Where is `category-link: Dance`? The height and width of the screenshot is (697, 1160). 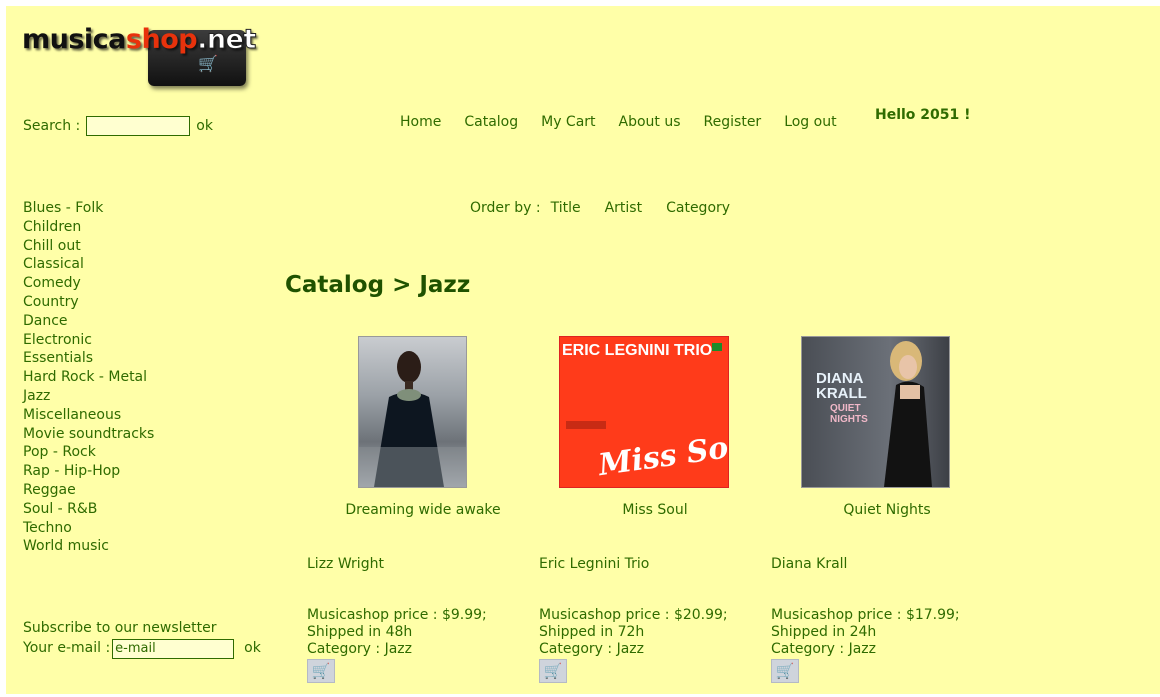
category-link: Dance is located at coordinates (88, 321).